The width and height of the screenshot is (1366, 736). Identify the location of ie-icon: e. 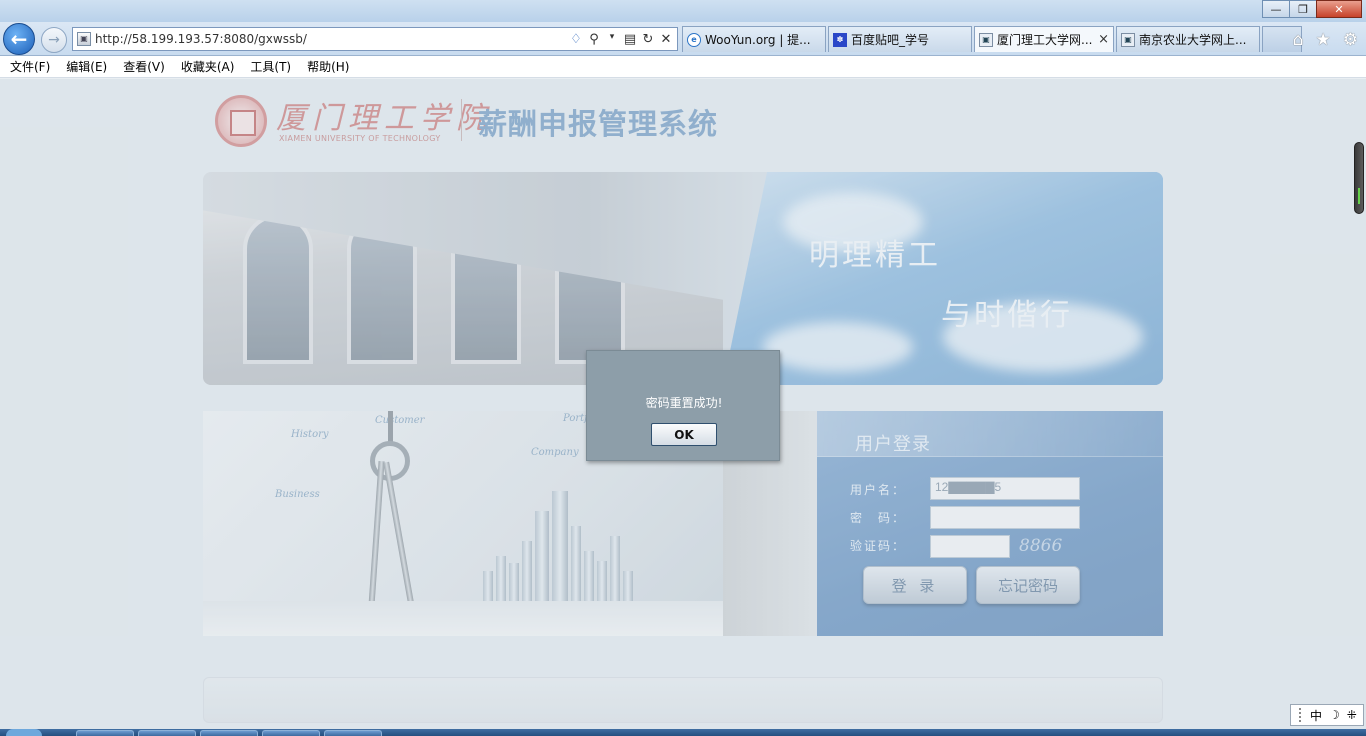
(694, 39).